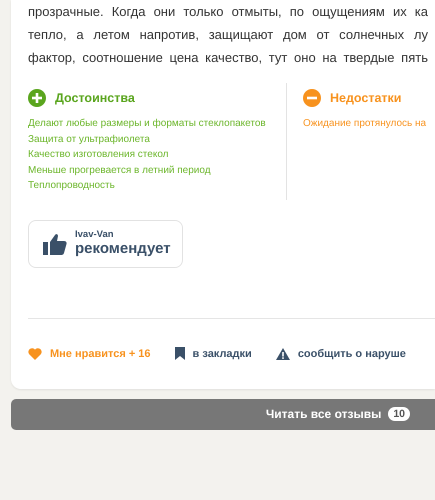  Describe the element at coordinates (55, 244) in the screenshot. I see `thumbs-up-icon` at that location.